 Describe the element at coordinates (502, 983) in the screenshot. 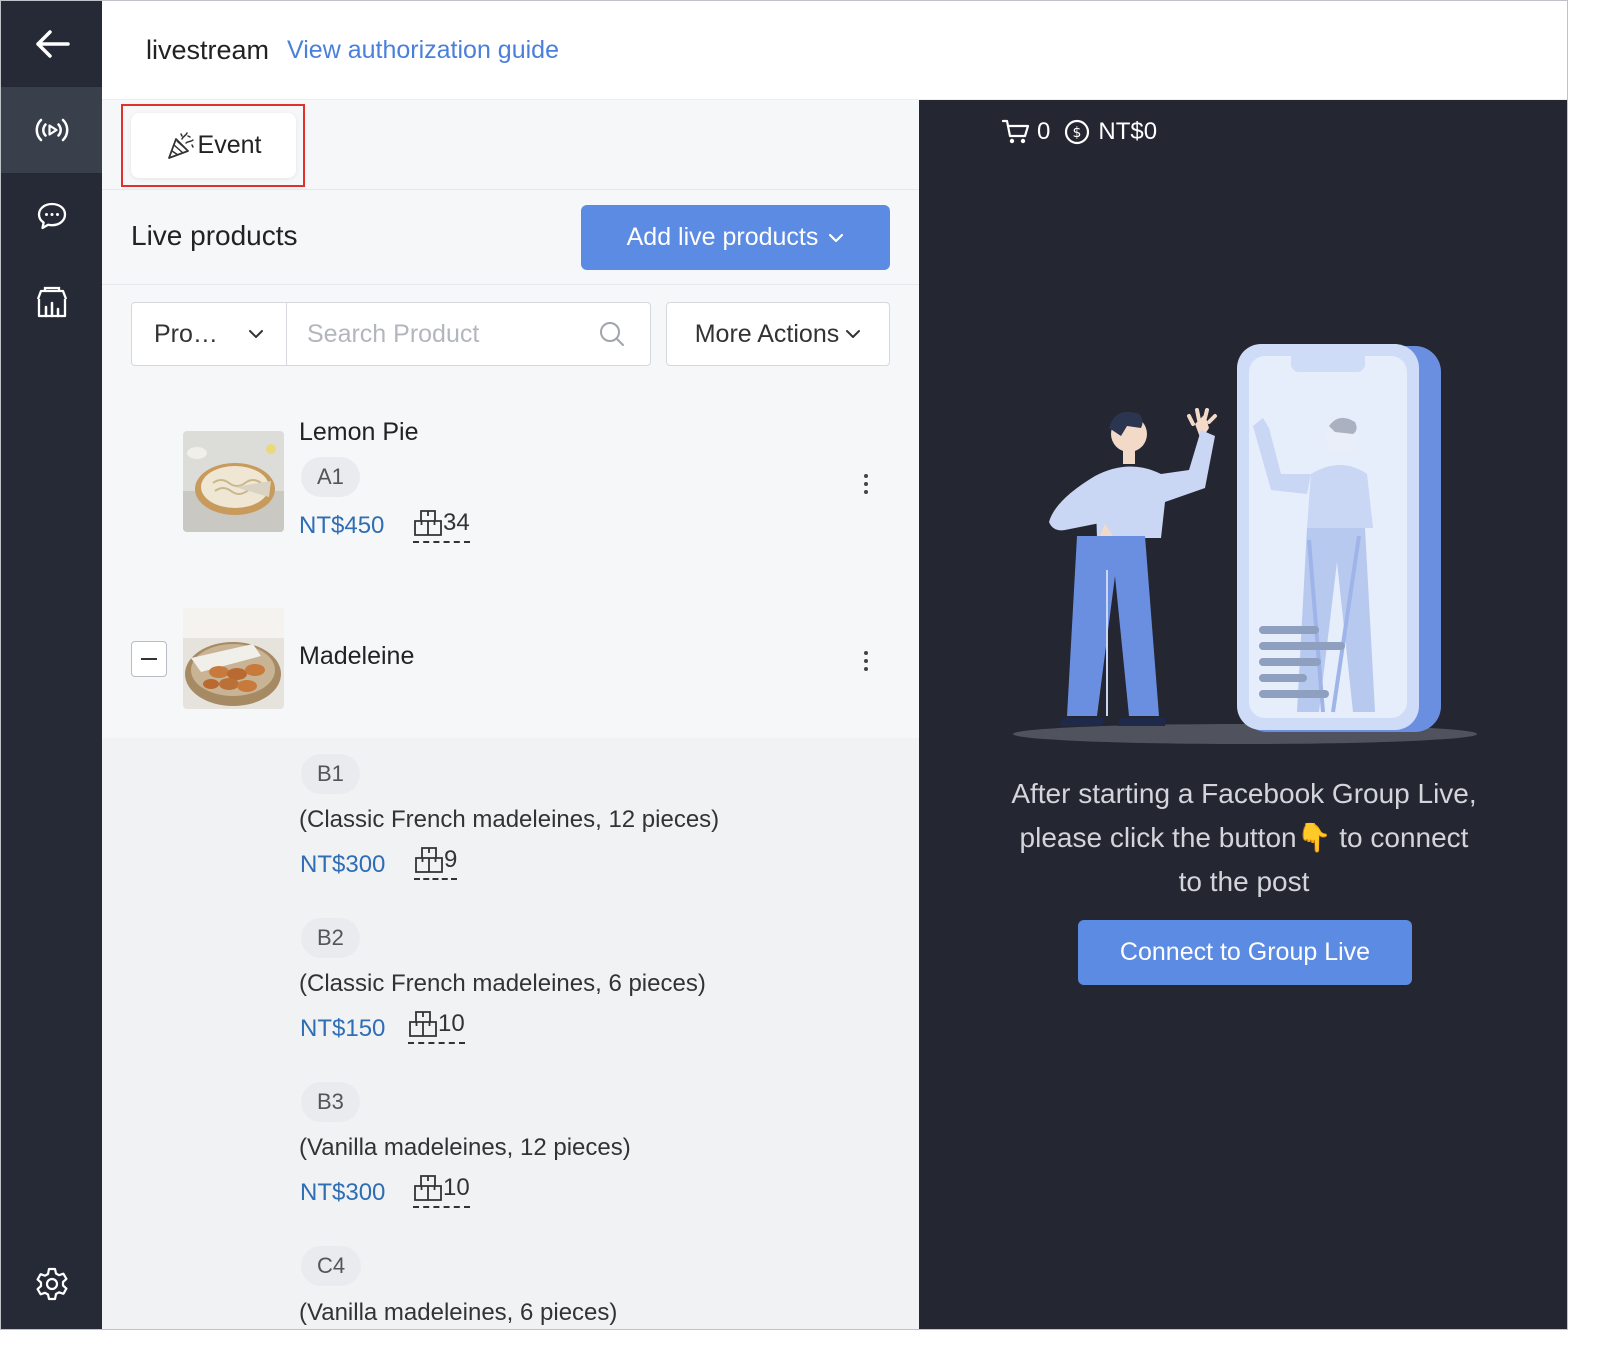

I see `variant-description: (Classic French madeleines, 6 pieces)` at that location.